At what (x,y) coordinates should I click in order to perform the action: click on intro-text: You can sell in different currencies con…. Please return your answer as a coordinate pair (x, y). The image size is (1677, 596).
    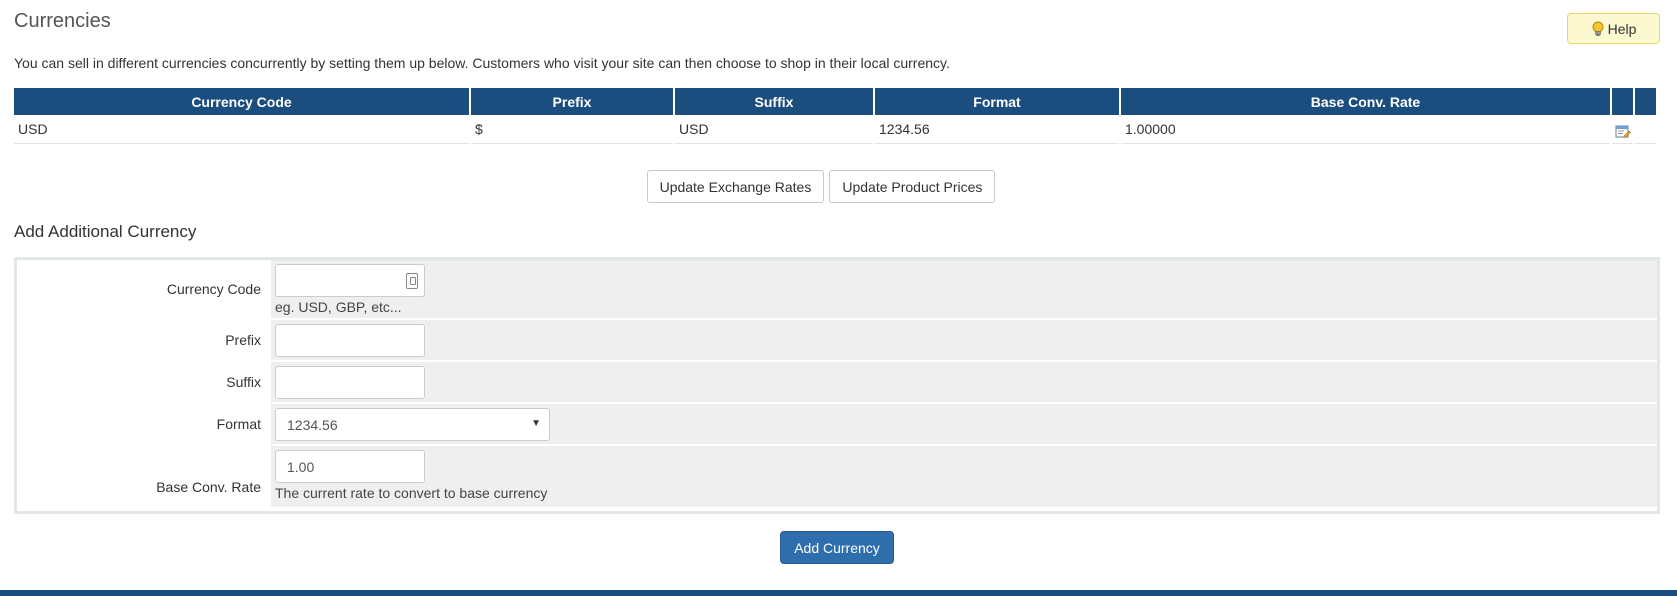
    Looking at the image, I should click on (482, 63).